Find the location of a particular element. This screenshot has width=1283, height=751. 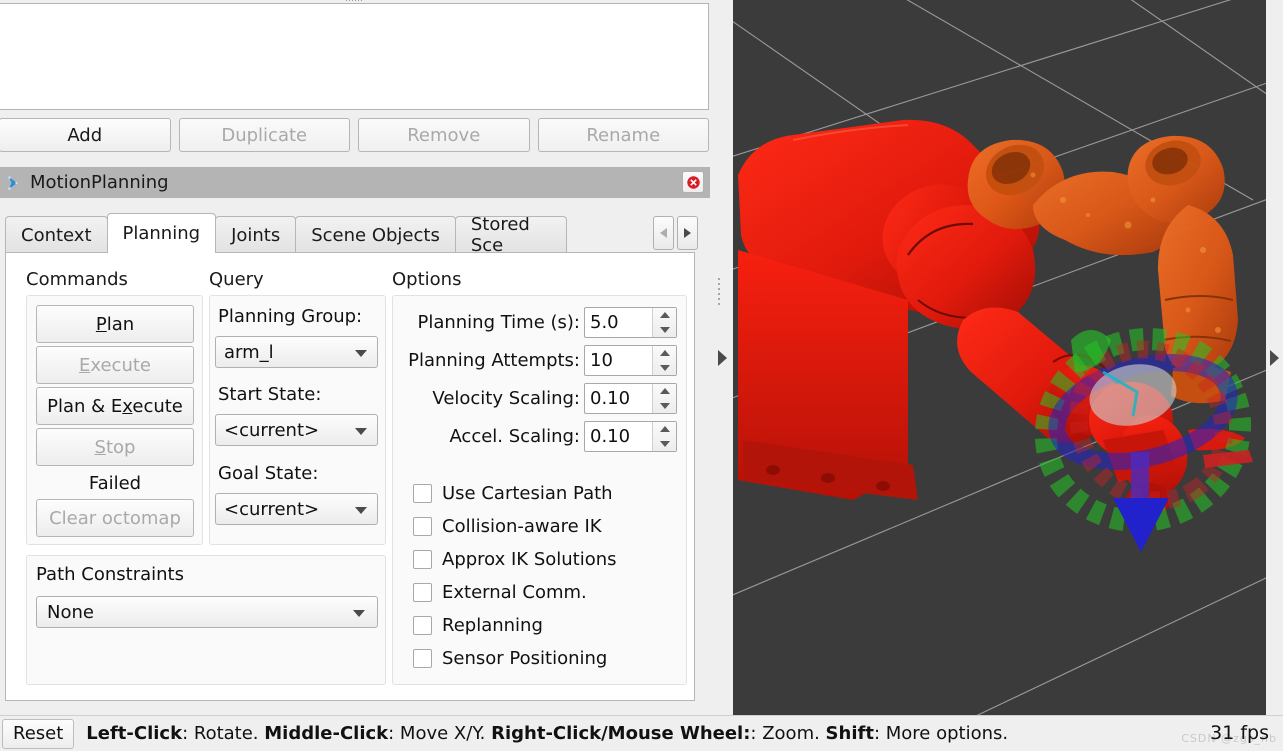

velocity-scaling-increment is located at coordinates (664, 391).